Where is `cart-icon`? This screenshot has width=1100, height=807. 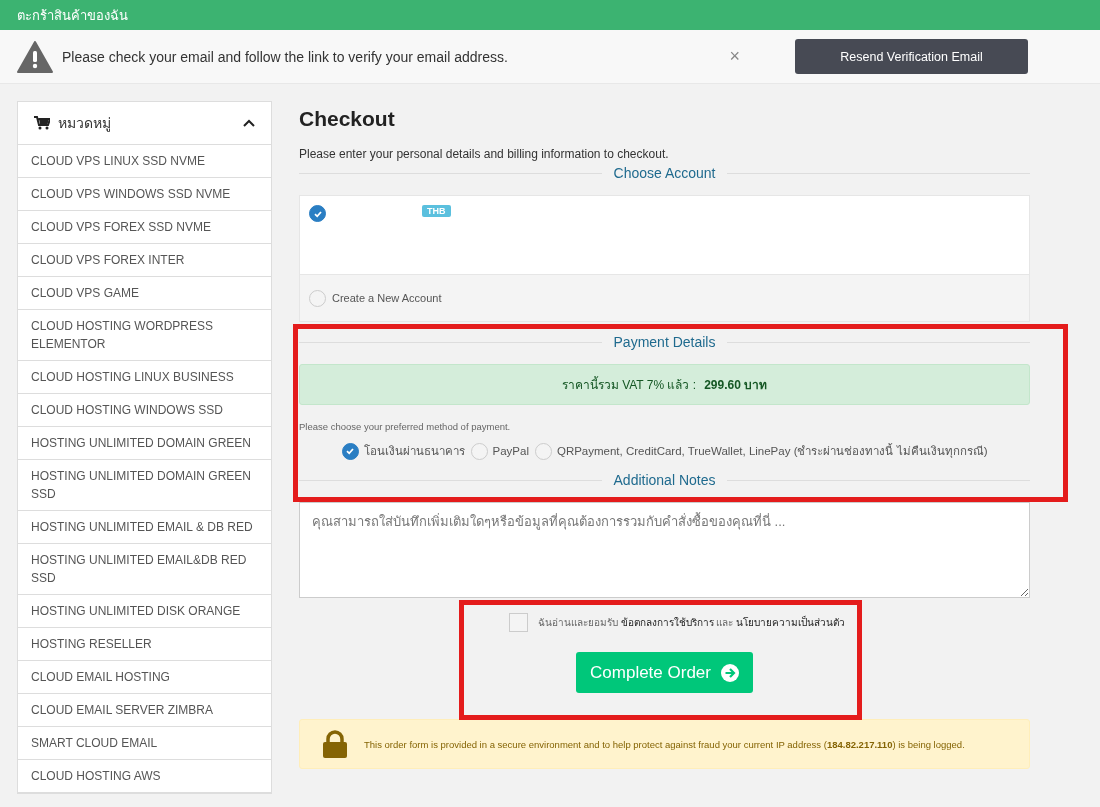 cart-icon is located at coordinates (42, 123).